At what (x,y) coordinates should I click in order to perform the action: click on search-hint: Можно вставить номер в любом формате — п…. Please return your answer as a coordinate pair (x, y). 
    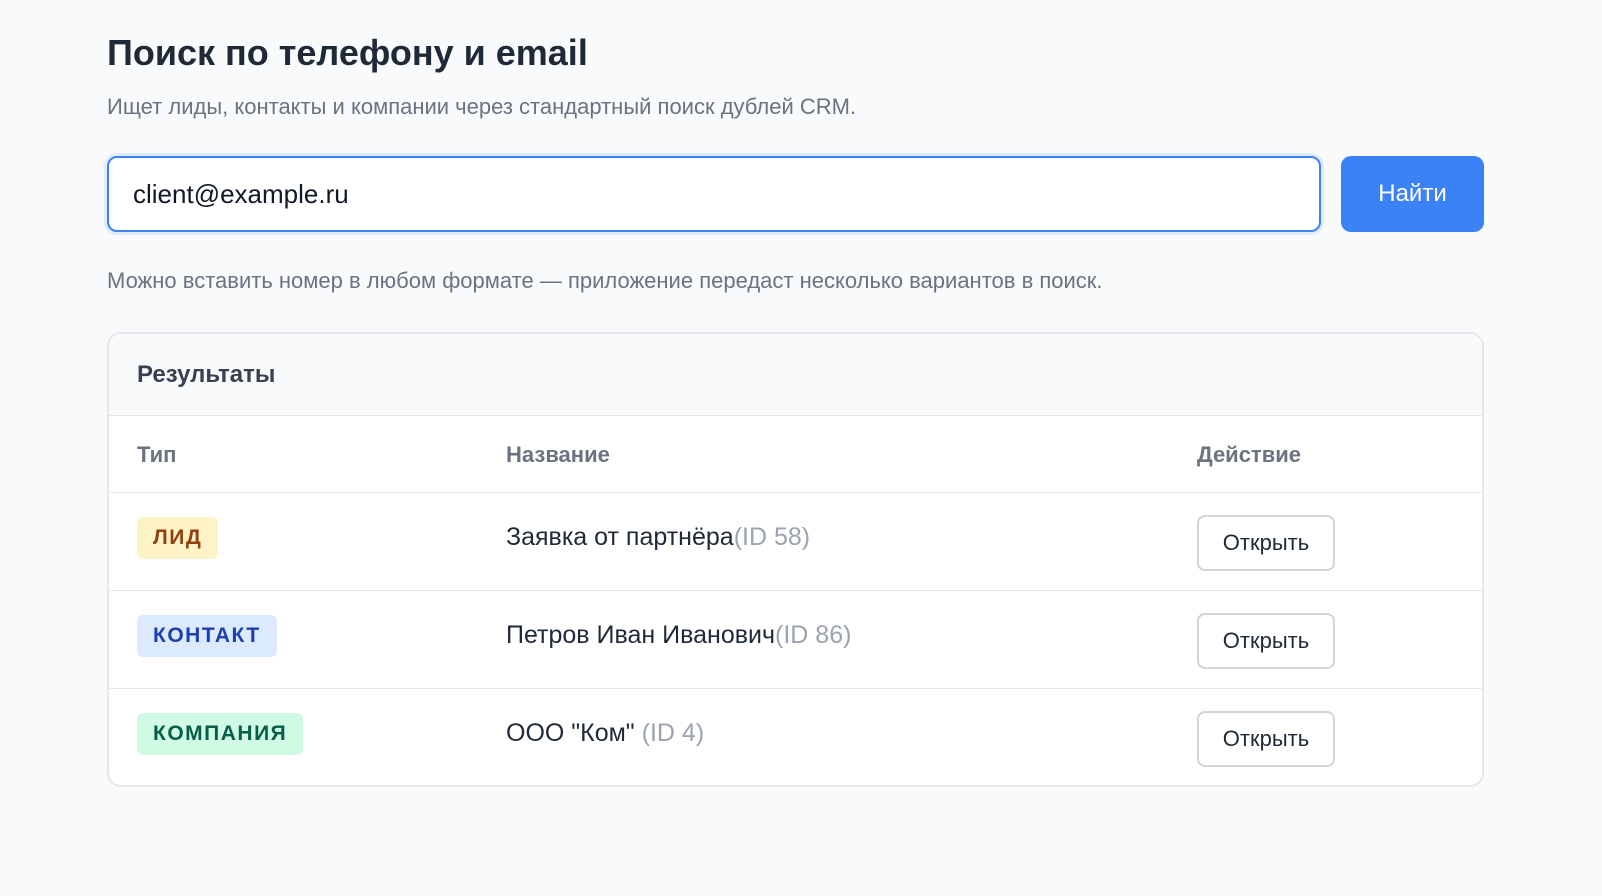
    Looking at the image, I should click on (605, 280).